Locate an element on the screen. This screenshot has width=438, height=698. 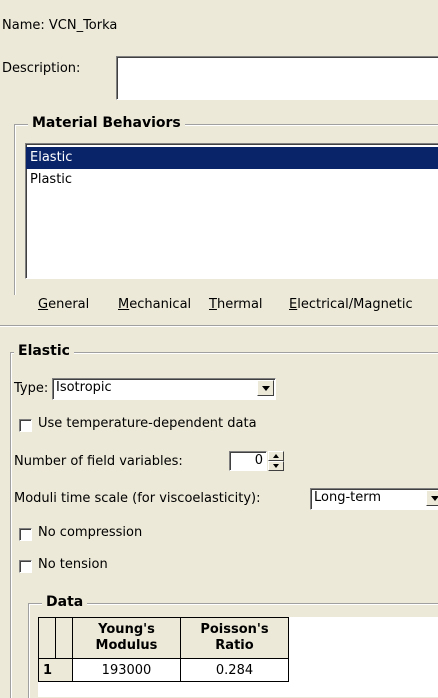
corner-header-cell is located at coordinates (47, 638).